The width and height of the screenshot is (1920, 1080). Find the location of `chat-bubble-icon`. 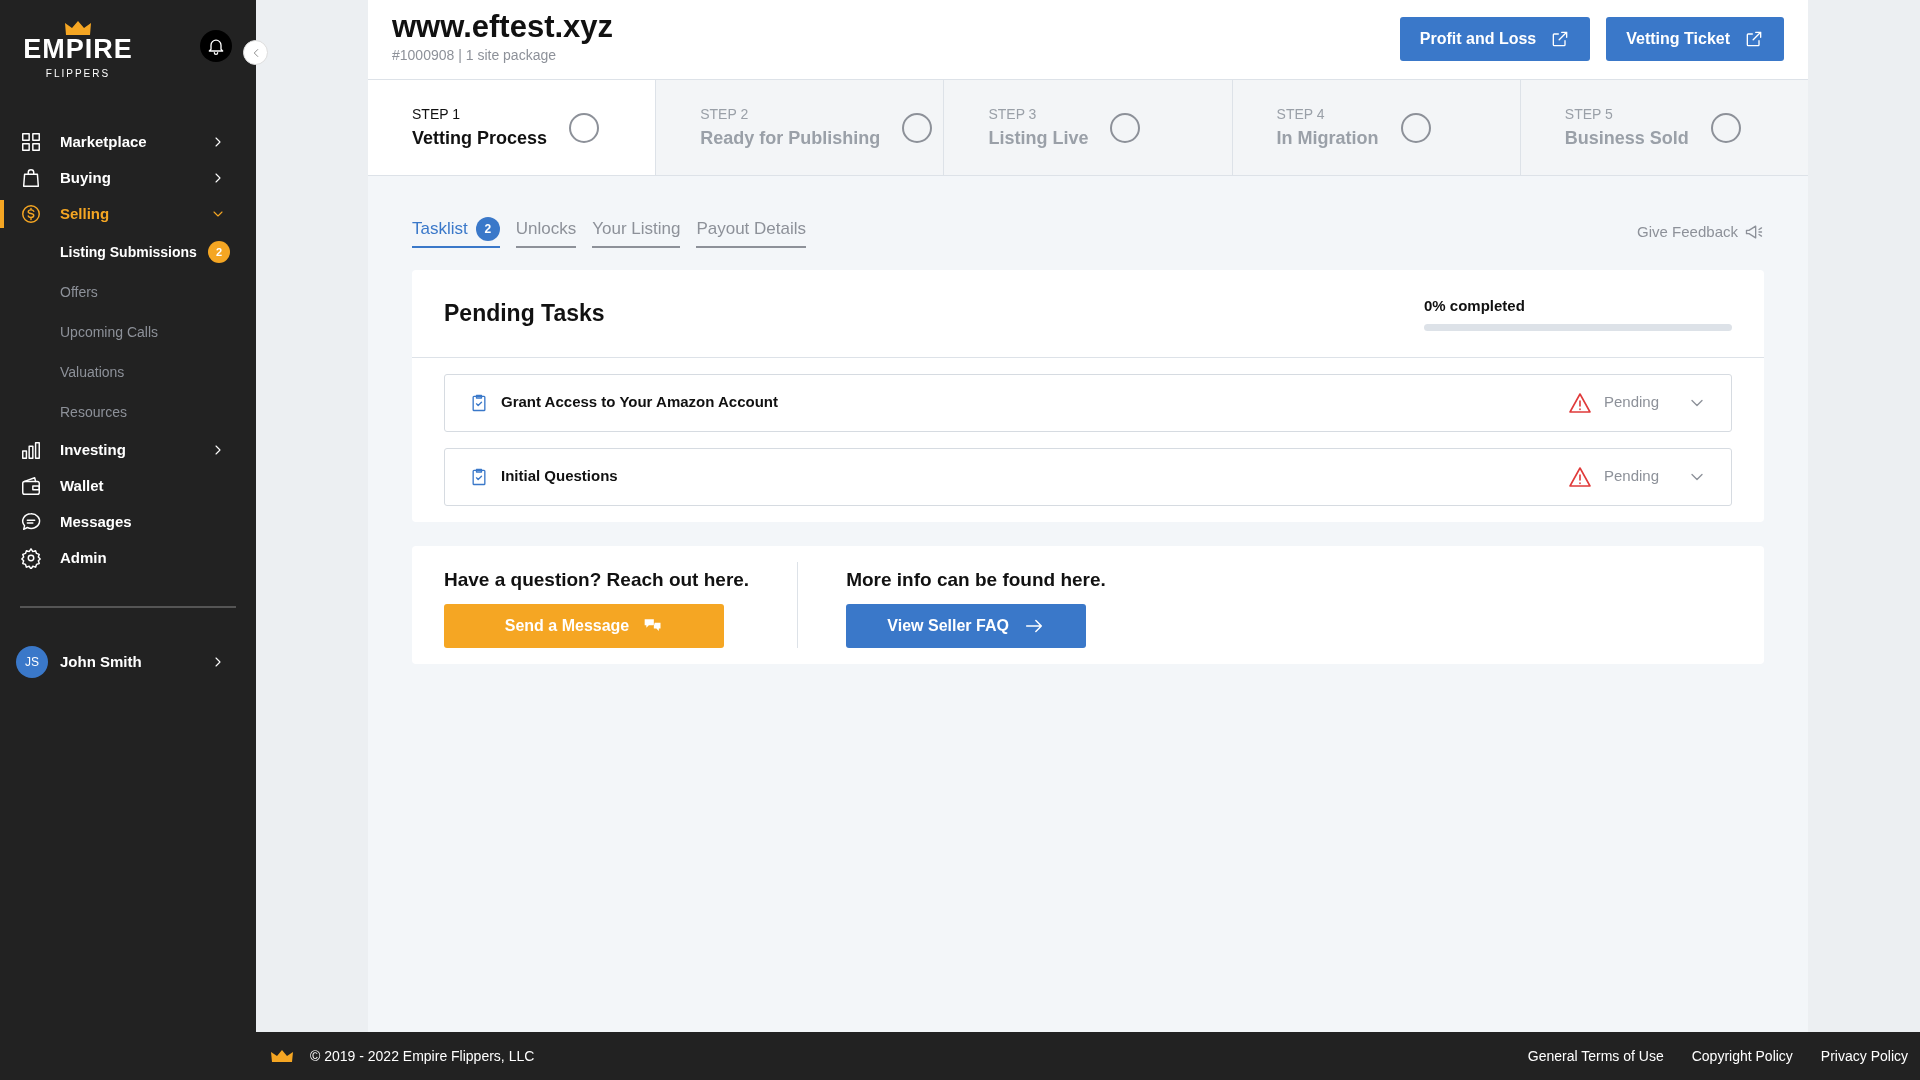

chat-bubble-icon is located at coordinates (31, 522).